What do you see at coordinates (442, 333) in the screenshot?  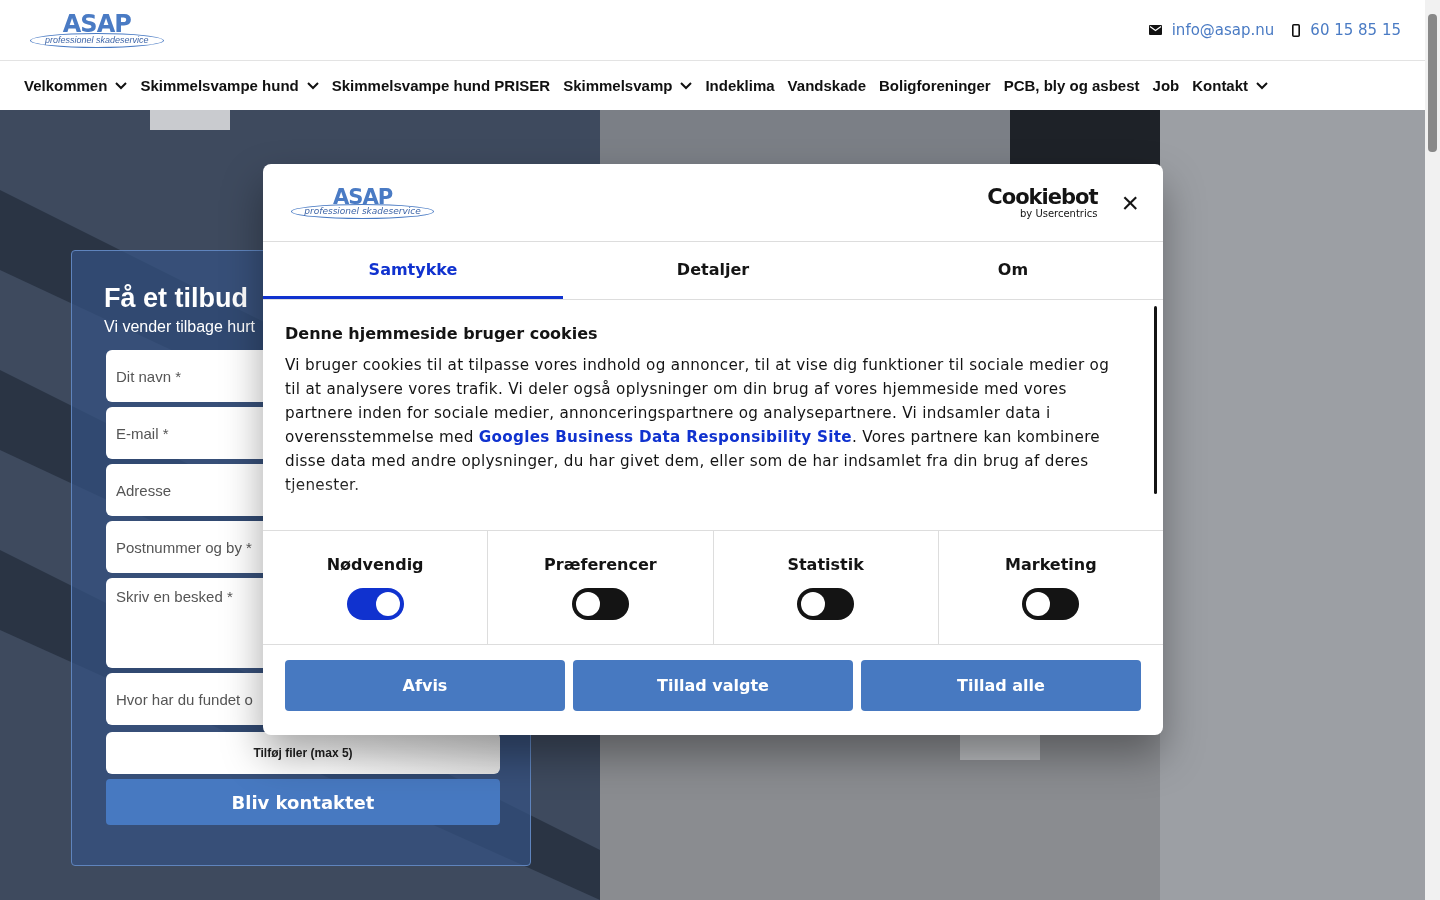 I see `consent-heading: Denne hjemmeside bruger cookies` at bounding box center [442, 333].